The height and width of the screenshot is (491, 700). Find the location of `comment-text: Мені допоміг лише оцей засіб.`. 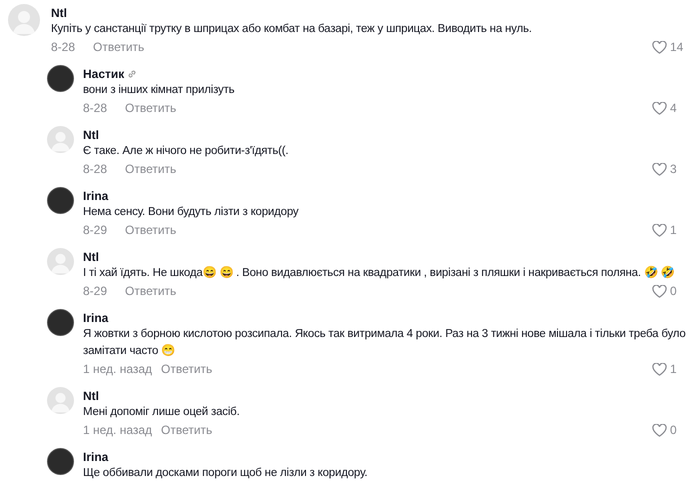

comment-text: Мені допоміг лише оцей засіб. is located at coordinates (162, 412).